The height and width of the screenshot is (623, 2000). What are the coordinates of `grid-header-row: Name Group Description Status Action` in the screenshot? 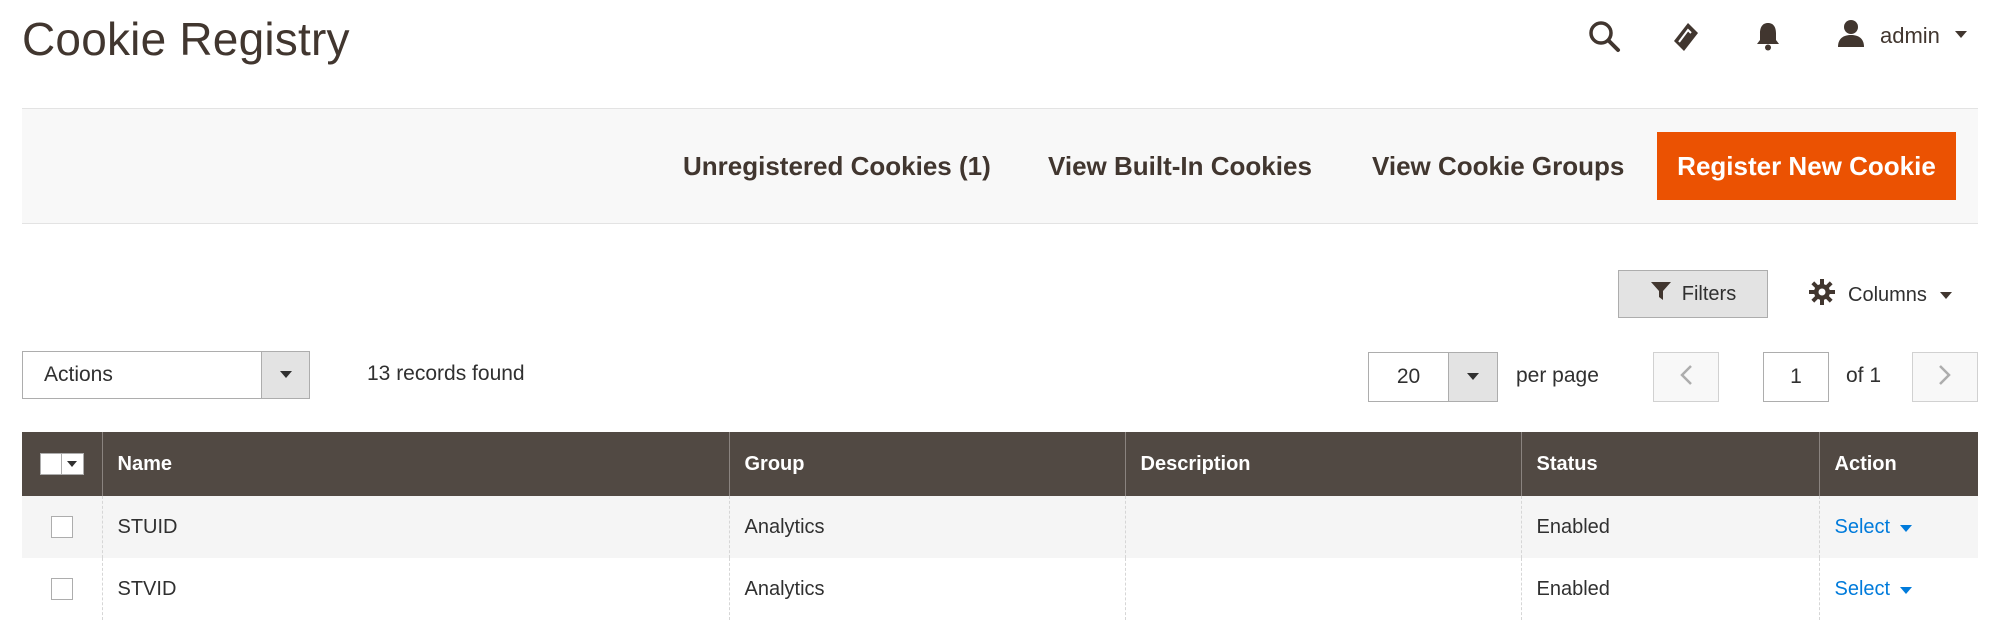 It's located at (1000, 464).